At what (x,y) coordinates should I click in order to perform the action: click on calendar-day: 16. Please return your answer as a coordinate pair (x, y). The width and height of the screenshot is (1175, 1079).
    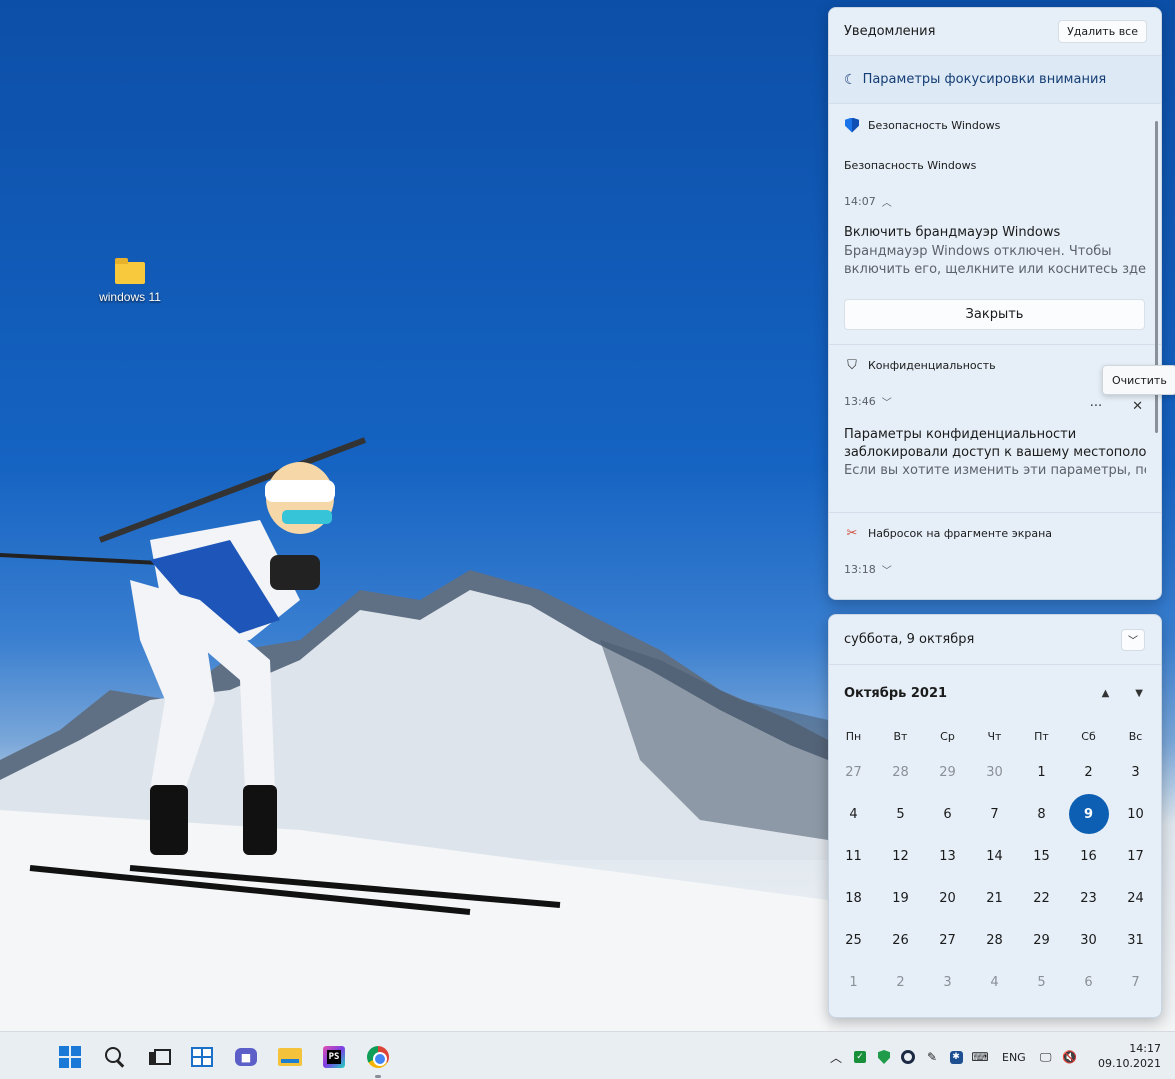
    Looking at the image, I should click on (1088, 856).